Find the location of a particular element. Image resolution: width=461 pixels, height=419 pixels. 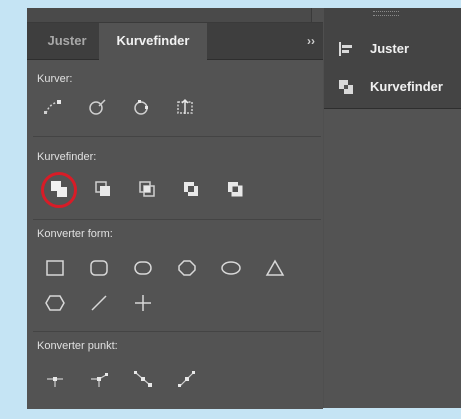

align-icon is located at coordinates (346, 49).